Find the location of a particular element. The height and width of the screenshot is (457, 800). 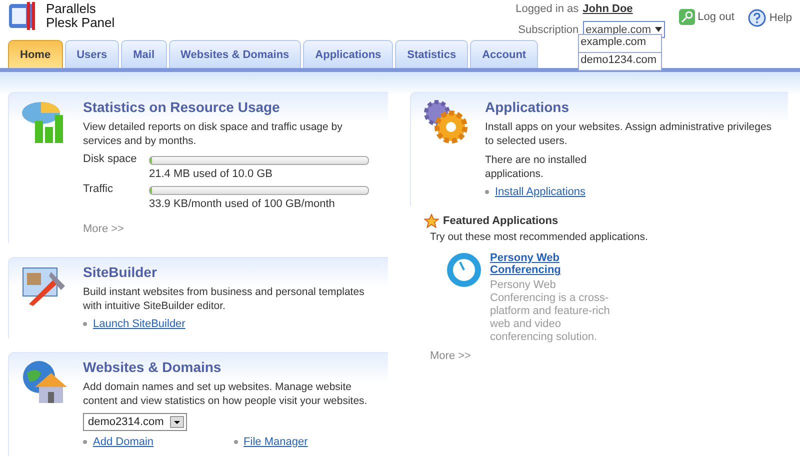

product-name: Parallels Plesk Panel is located at coordinates (80, 16).